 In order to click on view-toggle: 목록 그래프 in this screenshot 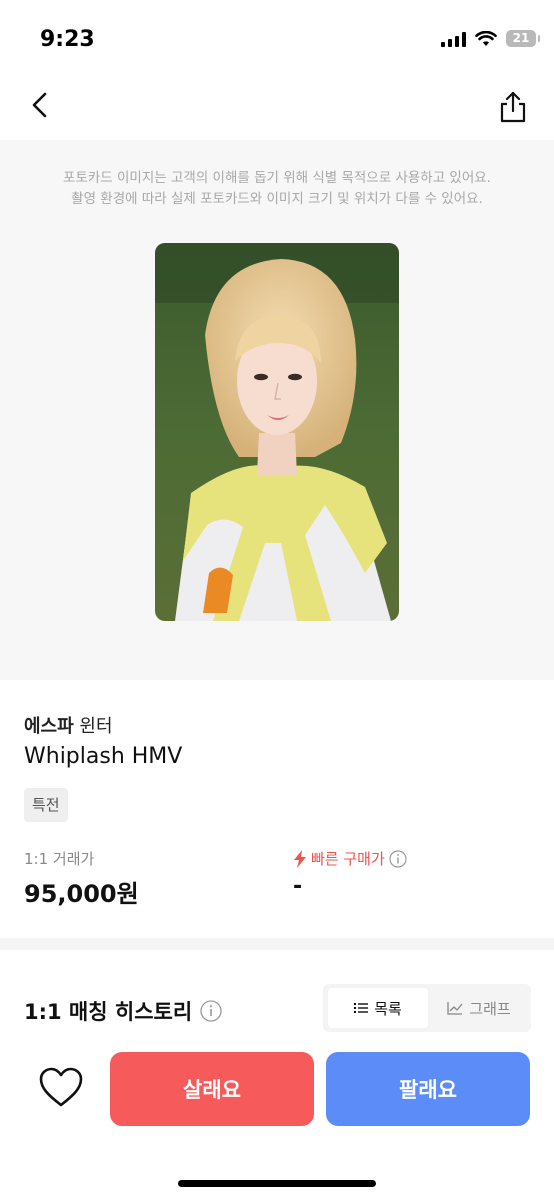, I will do `click(427, 1008)`.